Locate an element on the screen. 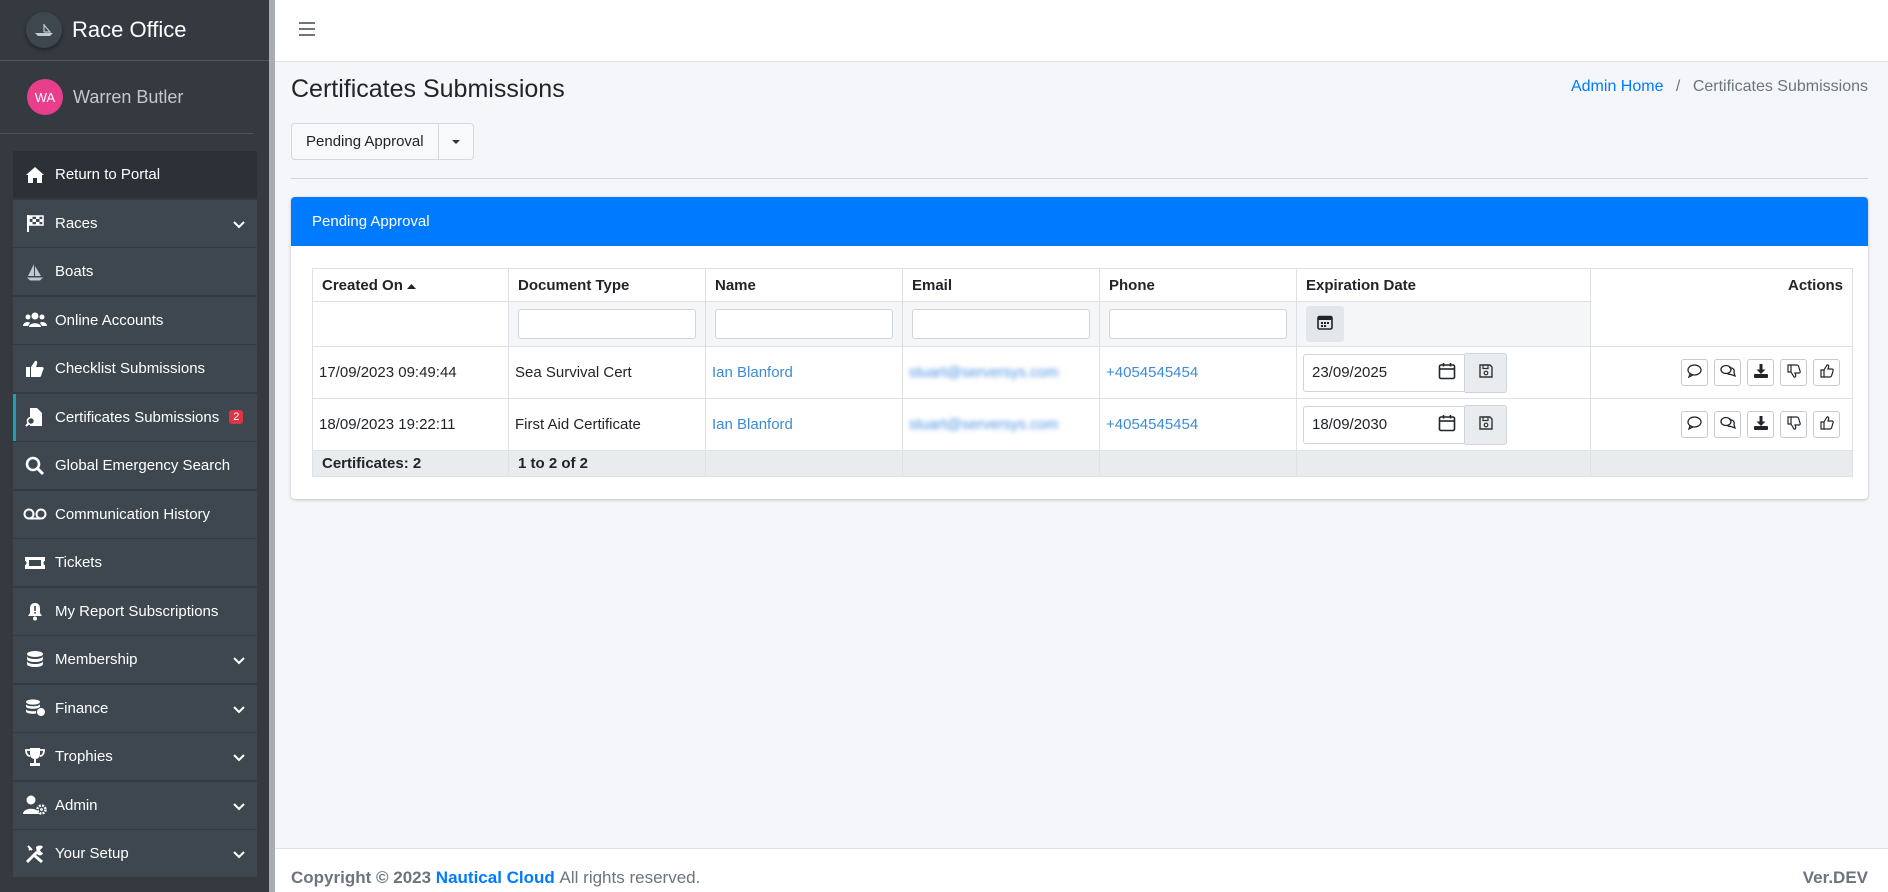 The image size is (1888, 892). status-filter-dropdown: Pending Approval is located at coordinates (382, 141).